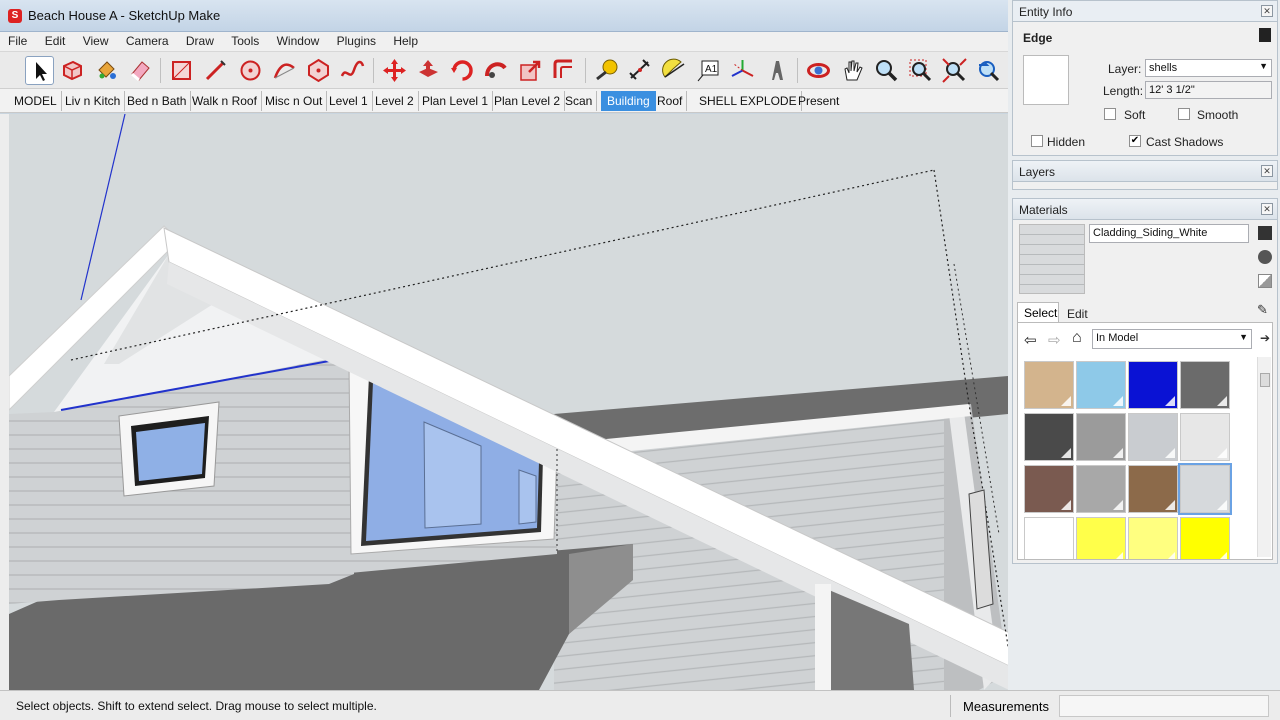  What do you see at coordinates (462, 70) in the screenshot?
I see `rotate-icon` at bounding box center [462, 70].